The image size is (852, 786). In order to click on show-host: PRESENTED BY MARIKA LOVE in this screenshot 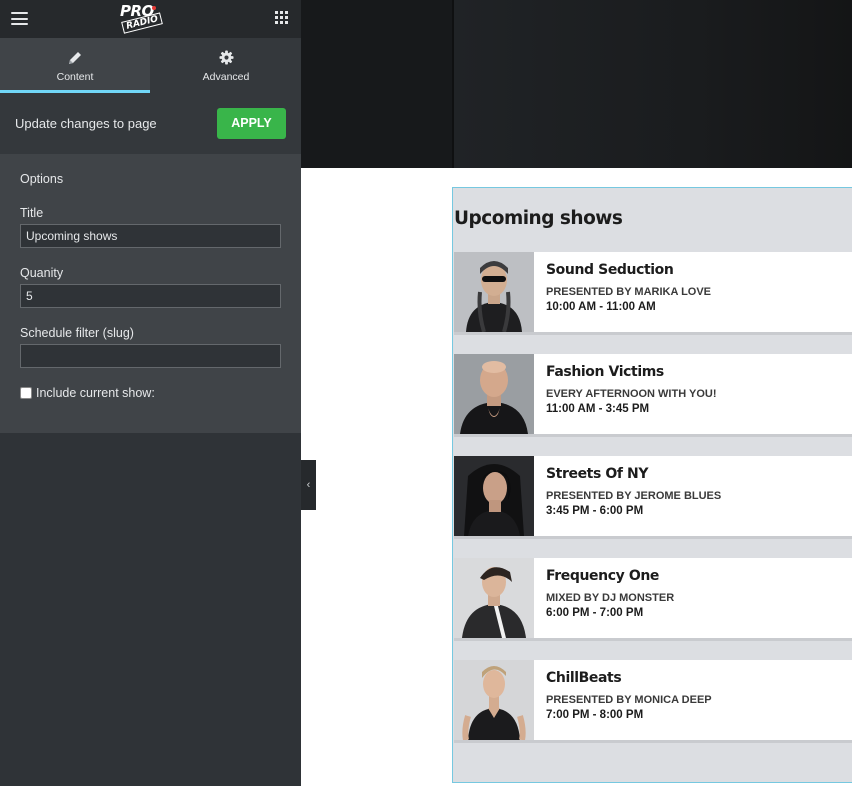, I will do `click(629, 292)`.